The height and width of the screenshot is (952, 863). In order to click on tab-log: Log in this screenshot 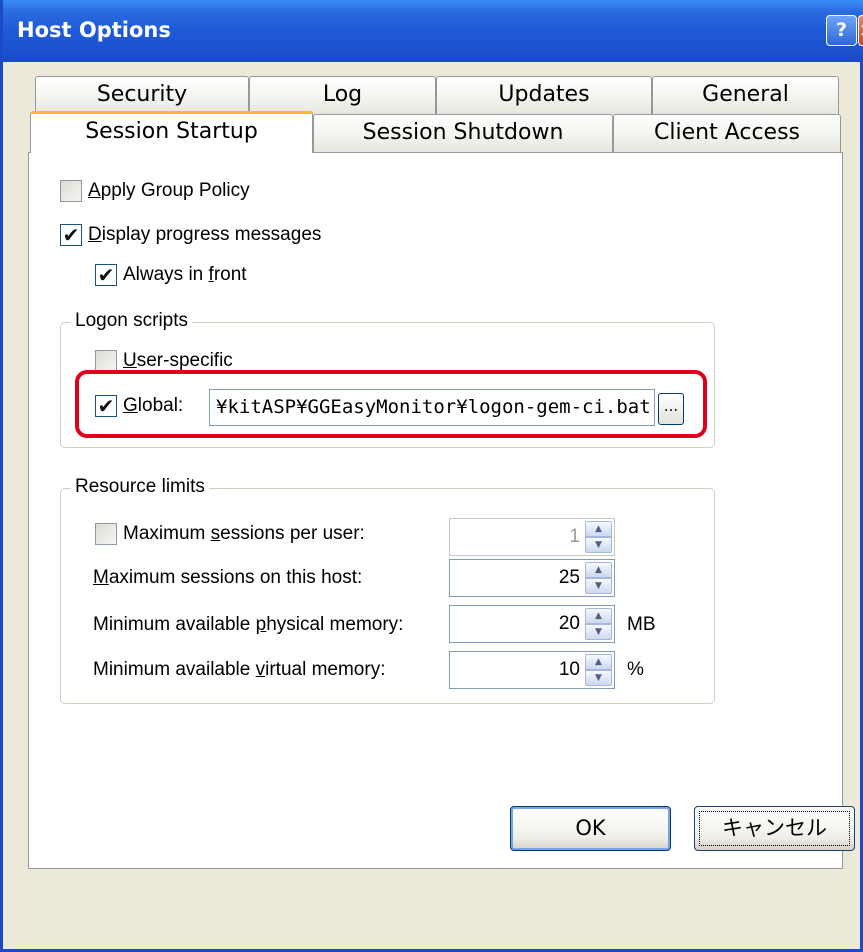, I will do `click(342, 95)`.